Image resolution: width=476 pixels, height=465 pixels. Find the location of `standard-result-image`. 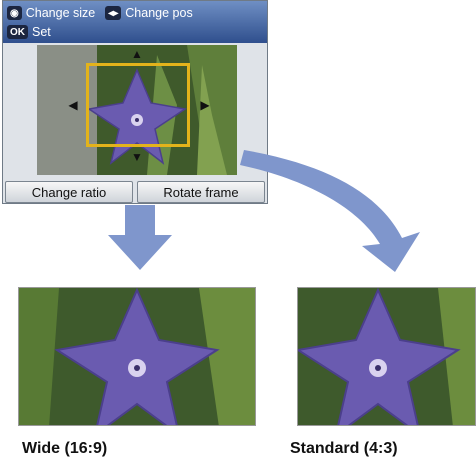

standard-result-image is located at coordinates (386, 356).